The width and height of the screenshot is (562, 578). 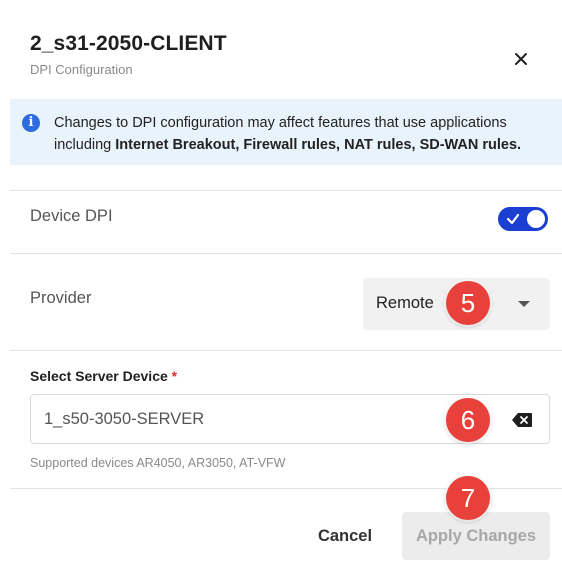 I want to click on close-glyph, so click(x=521, y=59).